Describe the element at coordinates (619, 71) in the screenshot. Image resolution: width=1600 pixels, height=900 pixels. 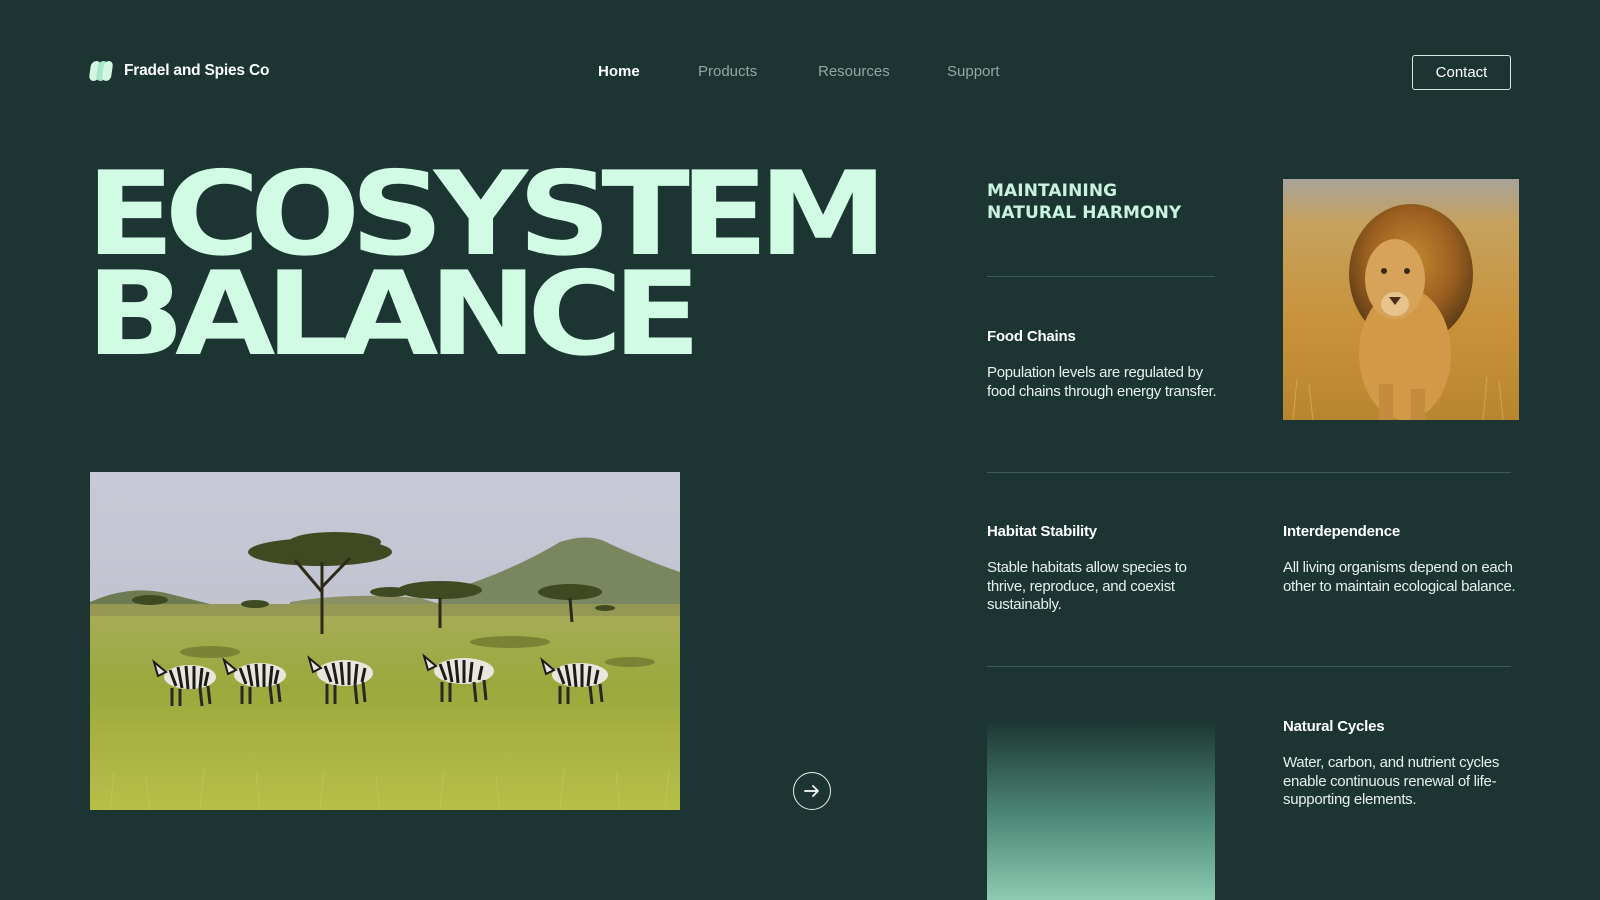
I see `nav-home: Home` at that location.